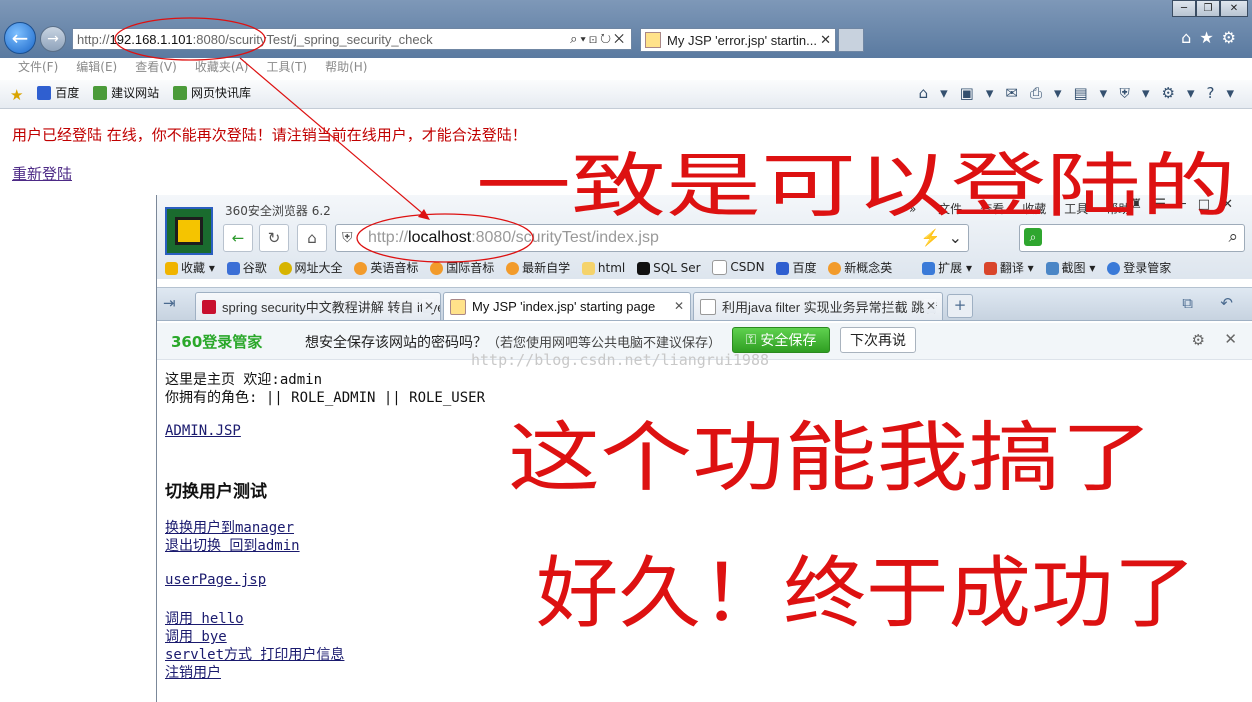 Image resolution: width=1252 pixels, height=702 pixels. I want to click on tool-translate: 翻译 ▾, so click(1008, 268).